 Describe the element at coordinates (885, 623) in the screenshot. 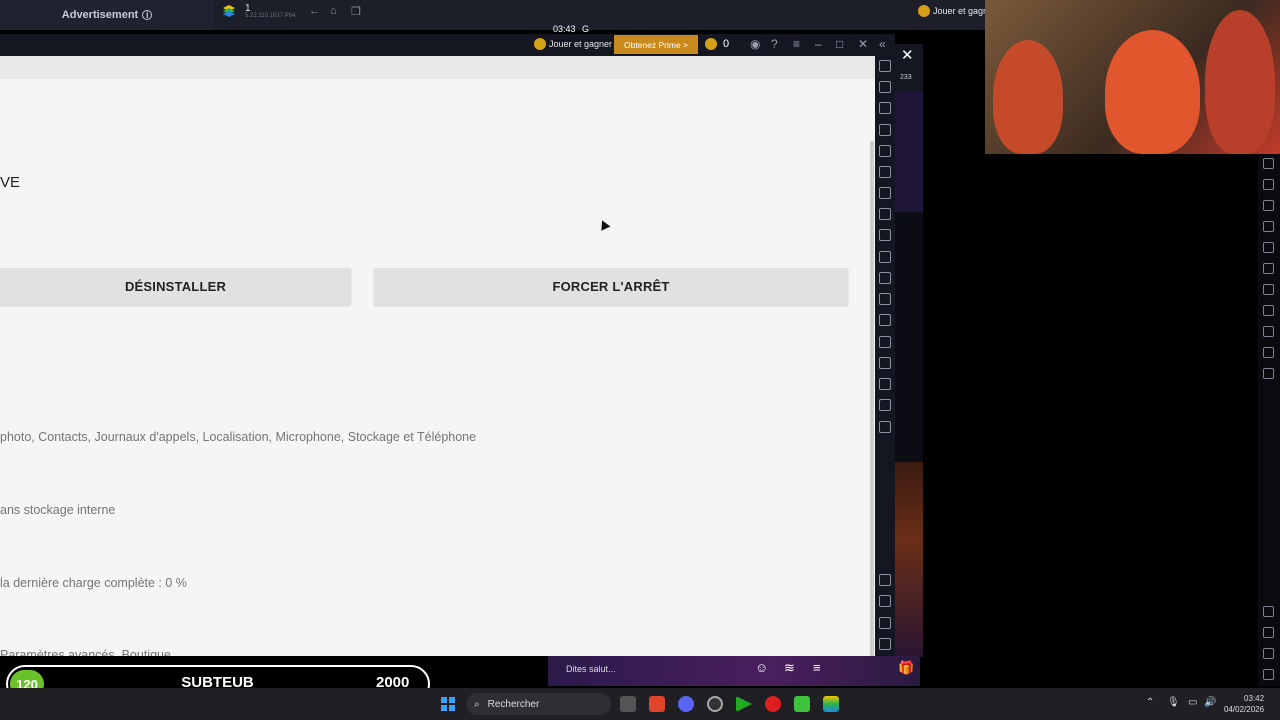

I see `android-home-icon` at that location.